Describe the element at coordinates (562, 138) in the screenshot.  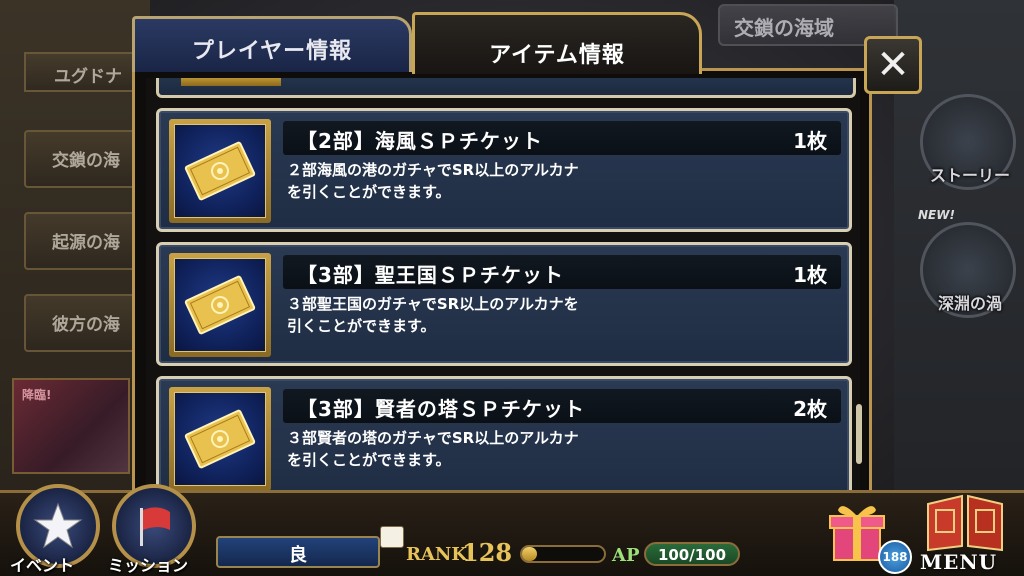
I see `item-title-bar: 【2部】海風ＳＰチケット 1枚` at that location.